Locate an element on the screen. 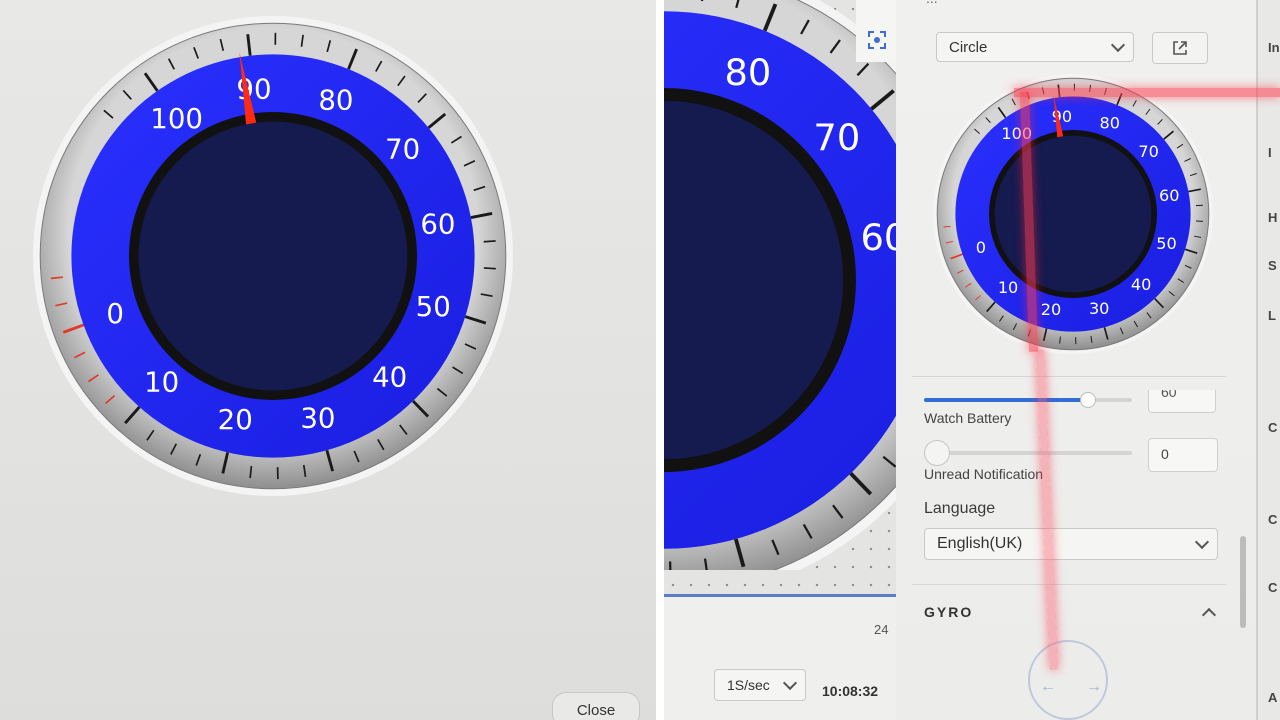 The image size is (1280, 720). open-external-button is located at coordinates (1180, 48).